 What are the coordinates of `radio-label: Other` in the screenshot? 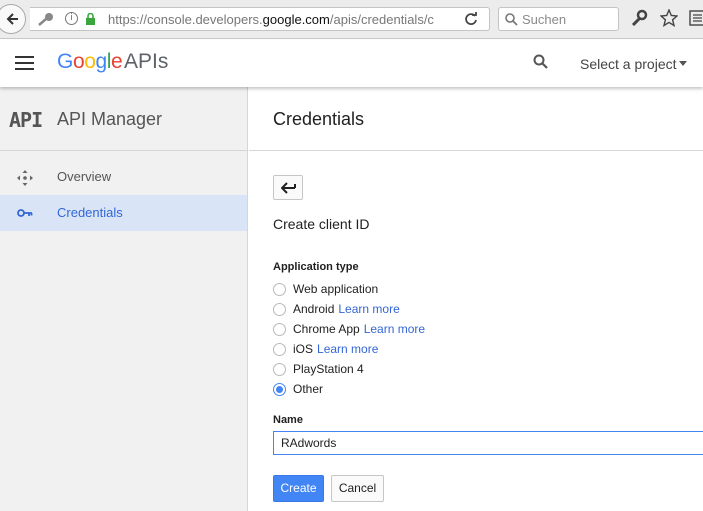 It's located at (308, 389).